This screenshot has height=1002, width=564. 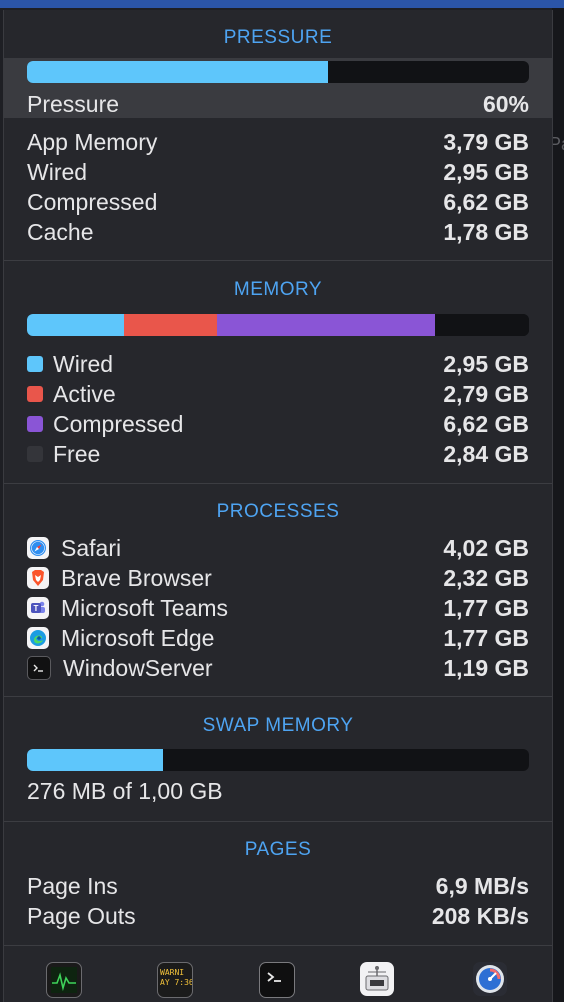 I want to click on background-window: Pa, so click(x=556, y=505).